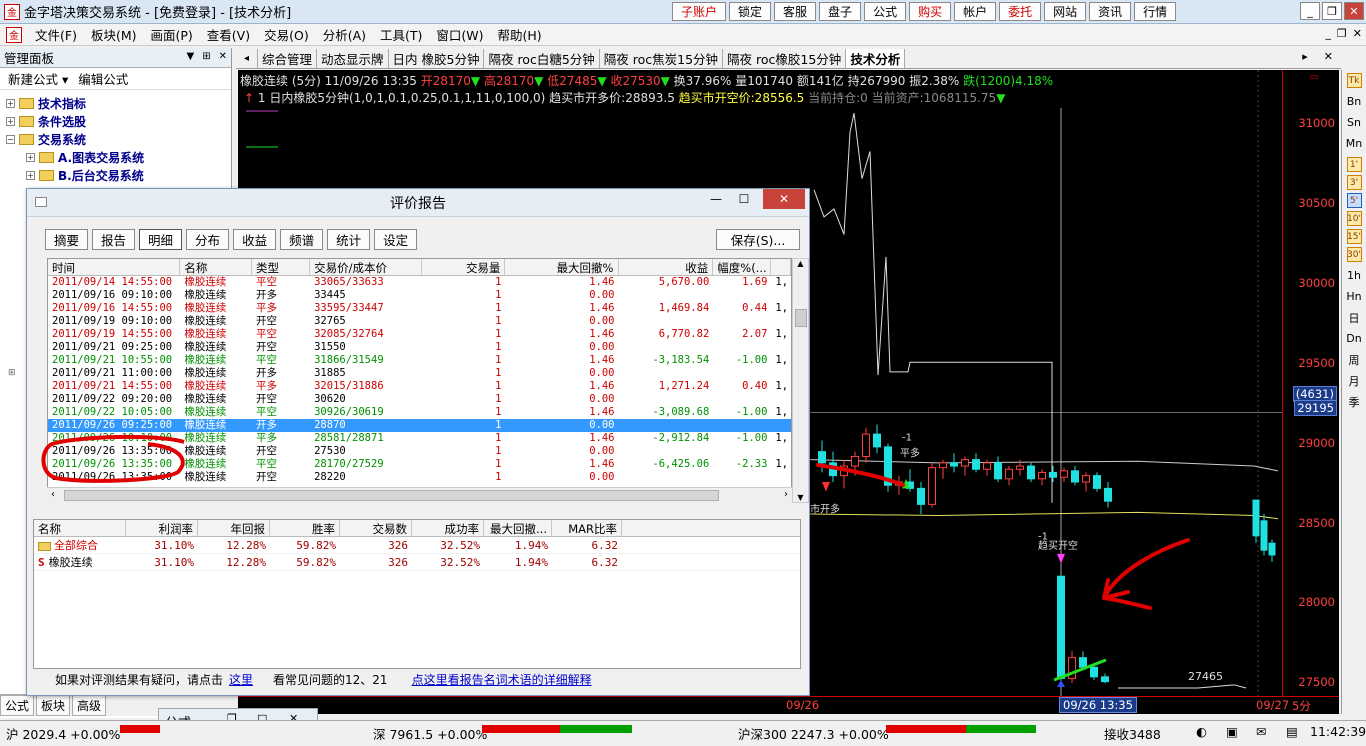  I want to click on tree-expand-icon: ⊞, so click(12, 373).